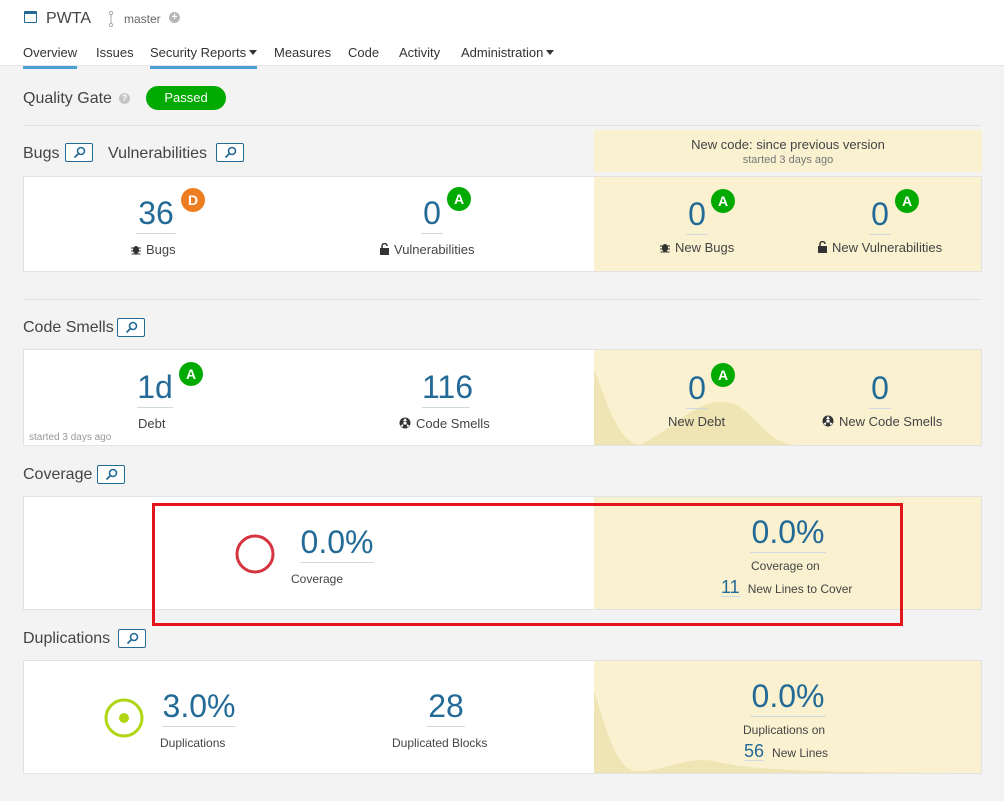  What do you see at coordinates (152, 423) in the screenshot?
I see `debt-label: Debt` at bounding box center [152, 423].